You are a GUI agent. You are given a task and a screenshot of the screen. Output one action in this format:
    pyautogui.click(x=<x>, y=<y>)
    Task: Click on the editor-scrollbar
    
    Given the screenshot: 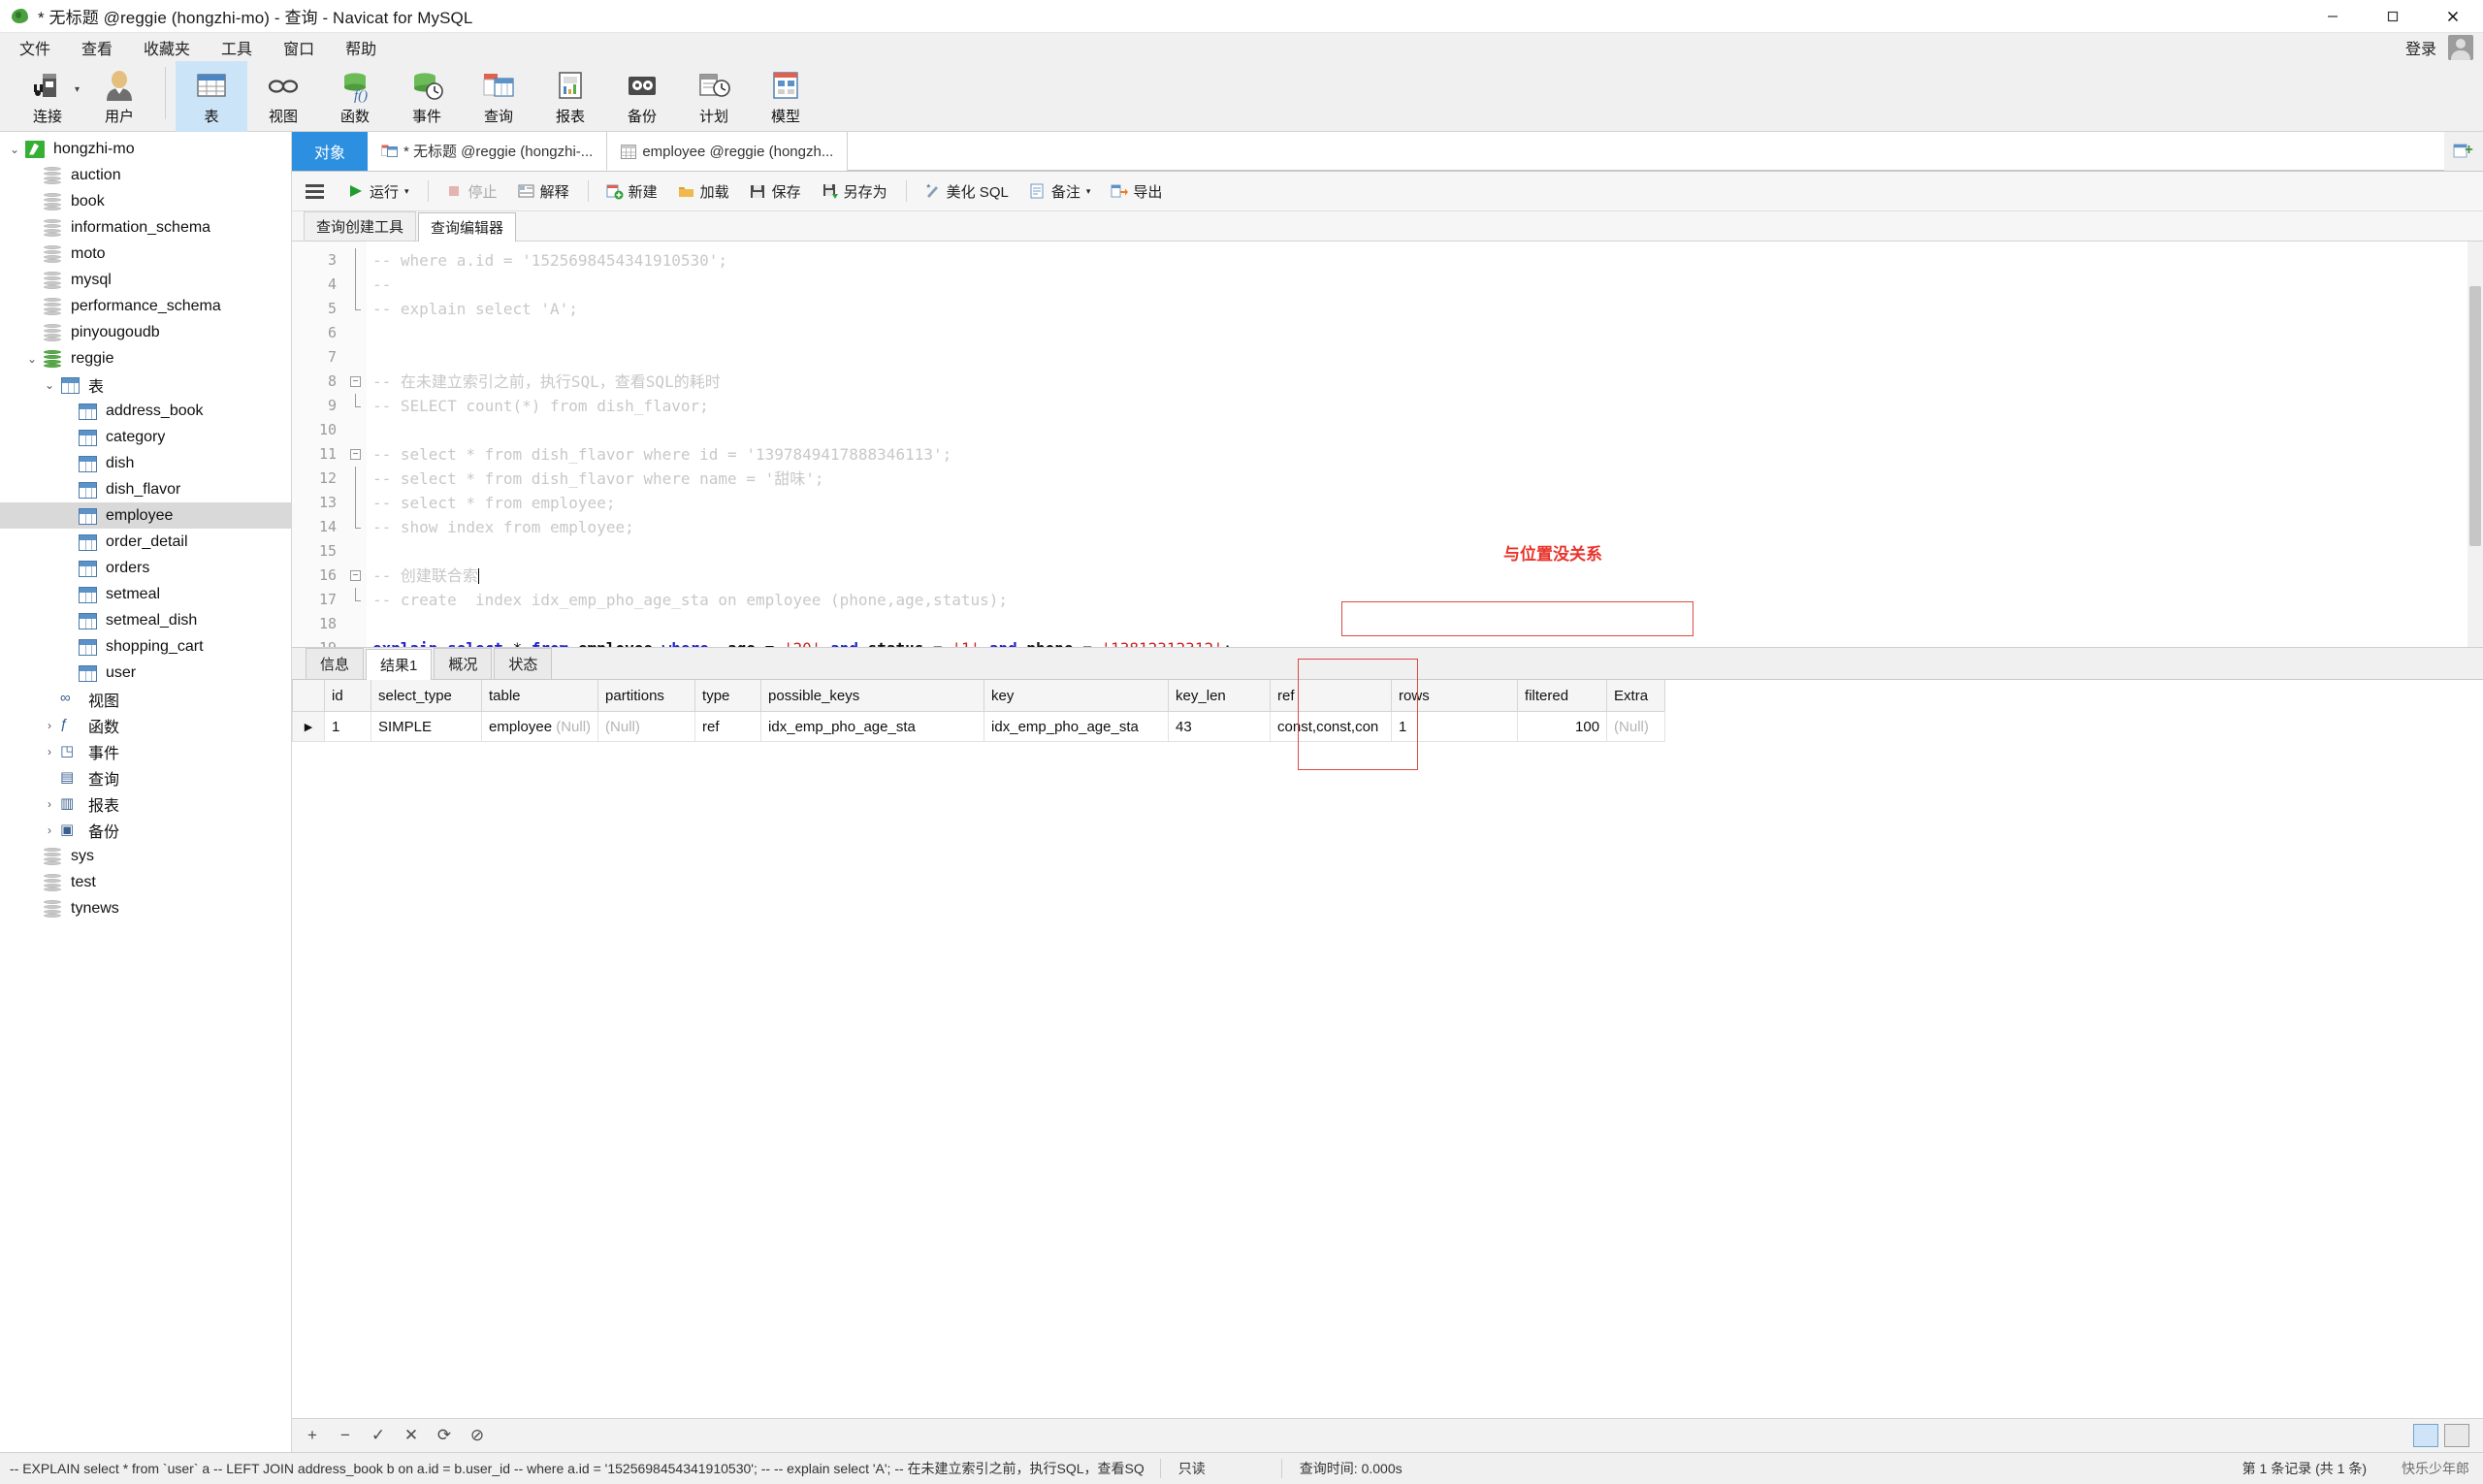 What is the action you would take?
    pyautogui.click(x=2475, y=444)
    